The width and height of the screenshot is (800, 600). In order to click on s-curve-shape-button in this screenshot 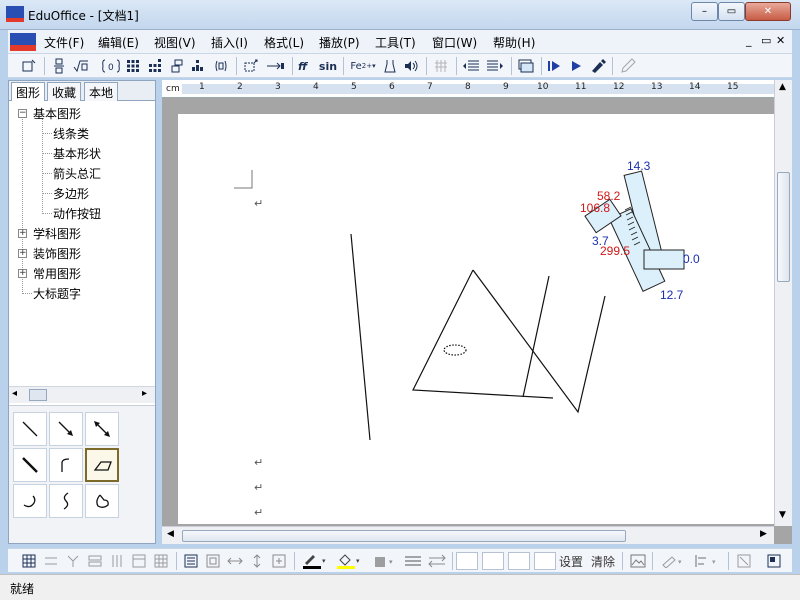, I will do `click(66, 501)`.